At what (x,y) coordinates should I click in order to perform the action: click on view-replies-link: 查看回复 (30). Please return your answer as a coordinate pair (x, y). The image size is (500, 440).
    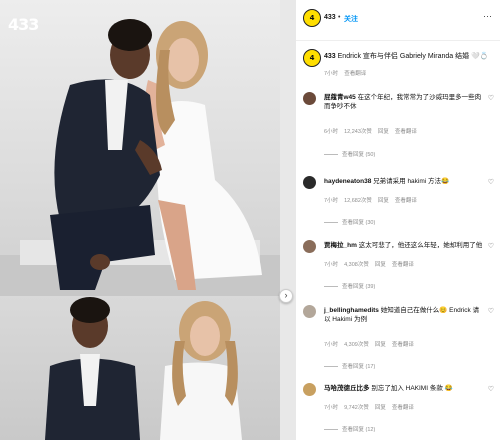
    Looking at the image, I should click on (349, 222).